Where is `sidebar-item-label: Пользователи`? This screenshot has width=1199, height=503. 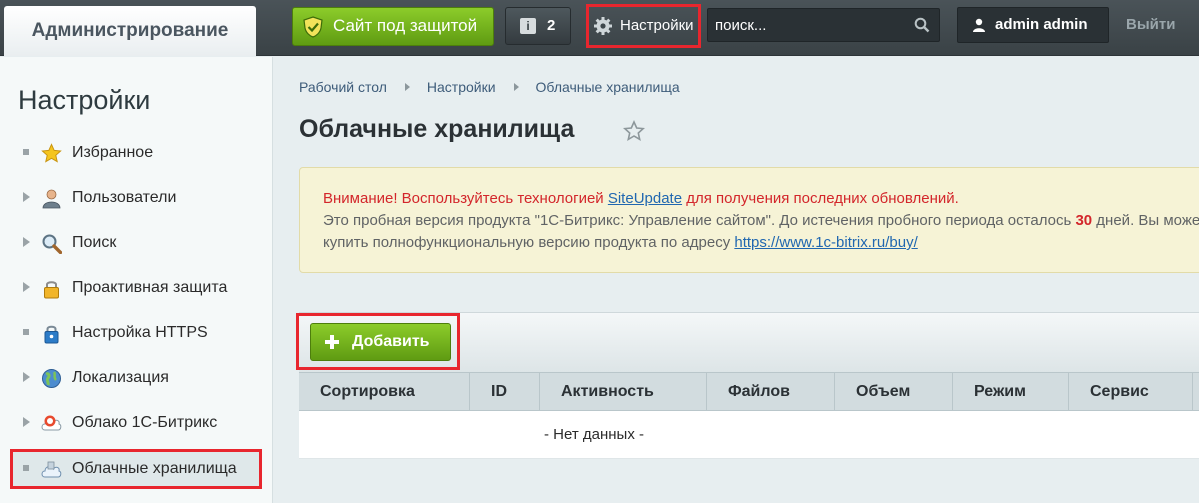
sidebar-item-label: Пользователи is located at coordinates (124, 197).